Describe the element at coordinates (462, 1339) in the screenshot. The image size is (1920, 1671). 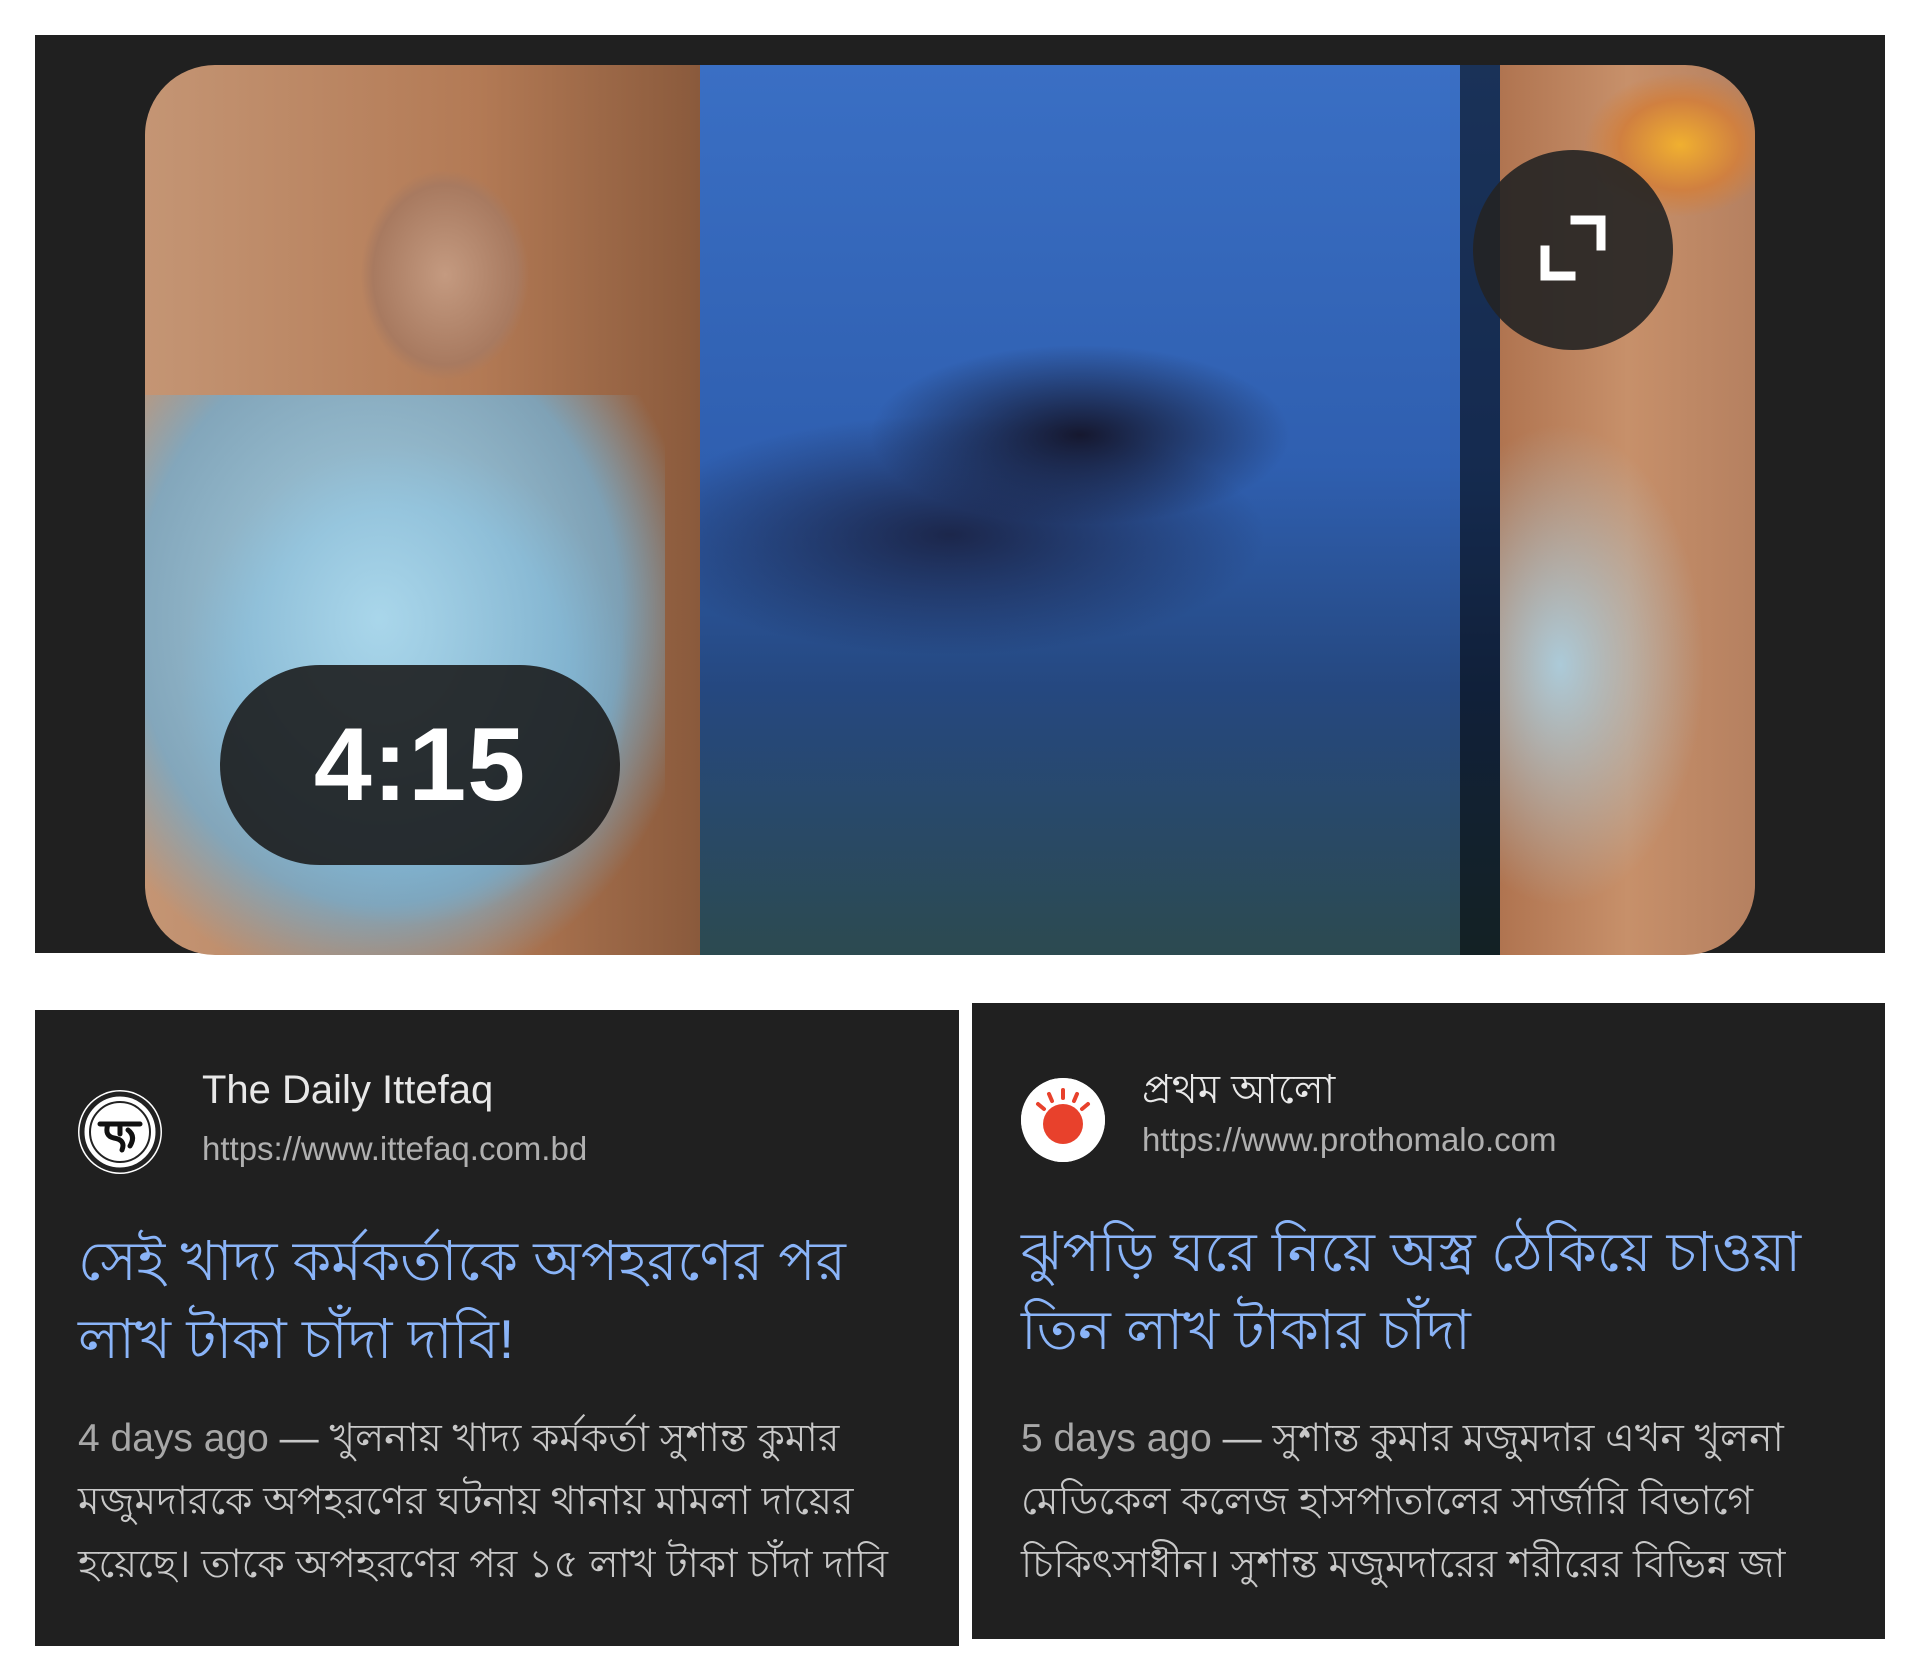
I see `headline-line: লাখ টাকা চাঁদা দাবি!` at that location.